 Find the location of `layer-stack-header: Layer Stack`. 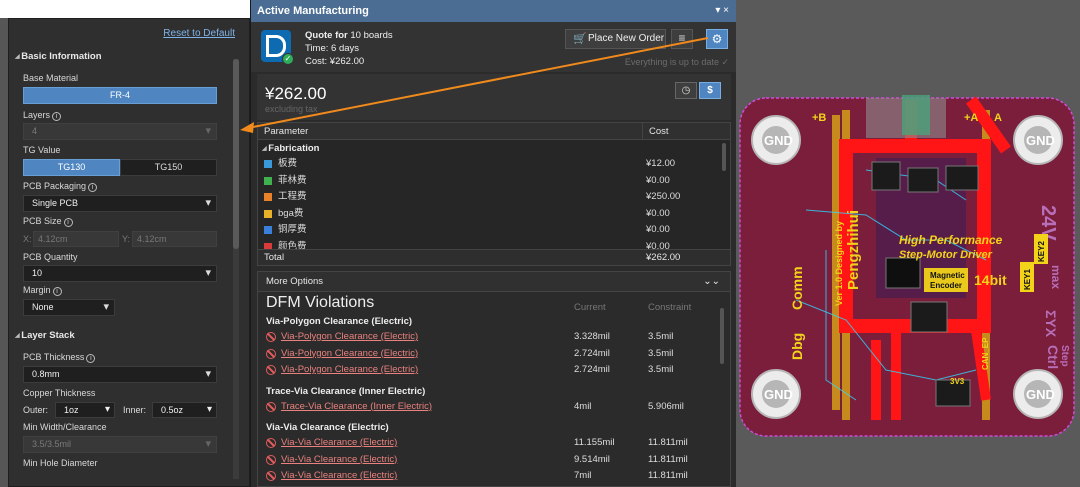

layer-stack-header: Layer Stack is located at coordinates (44, 335).